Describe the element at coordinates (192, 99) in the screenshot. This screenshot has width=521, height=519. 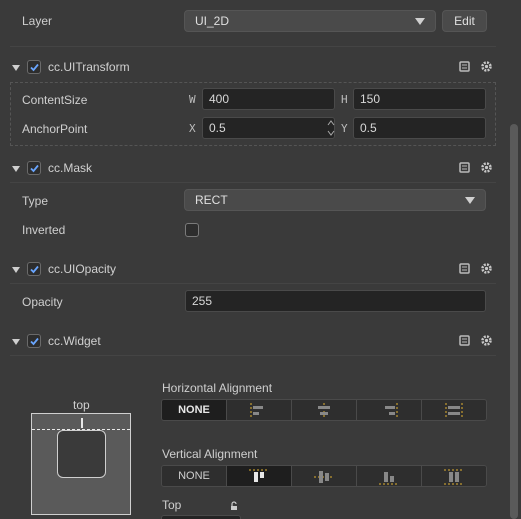
I see `w-axis-label: W` at that location.